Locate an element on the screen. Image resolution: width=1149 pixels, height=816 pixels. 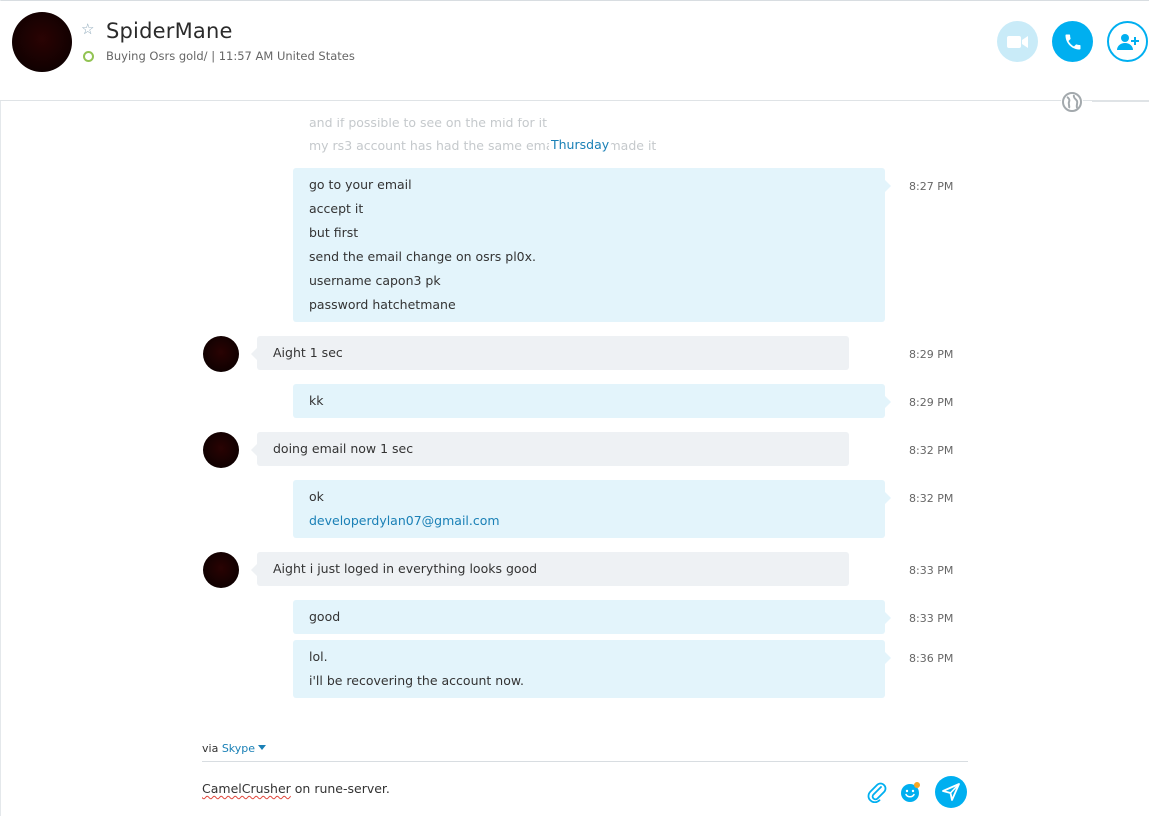
message-timestamp: 8:36 PM is located at coordinates (931, 658).